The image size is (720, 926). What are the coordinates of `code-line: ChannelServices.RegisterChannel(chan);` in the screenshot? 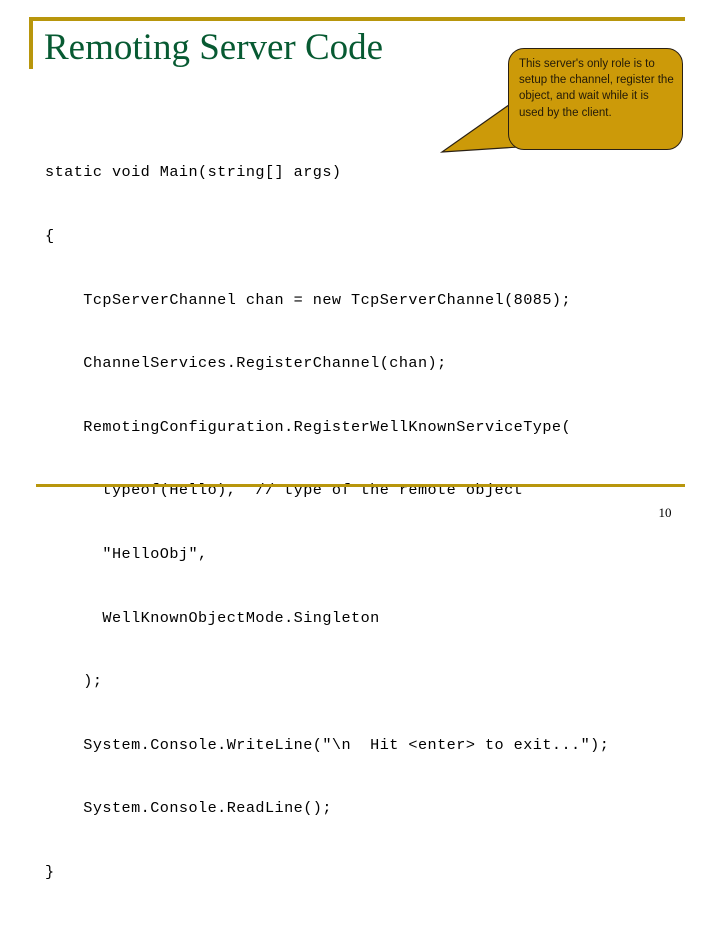 It's located at (246, 363).